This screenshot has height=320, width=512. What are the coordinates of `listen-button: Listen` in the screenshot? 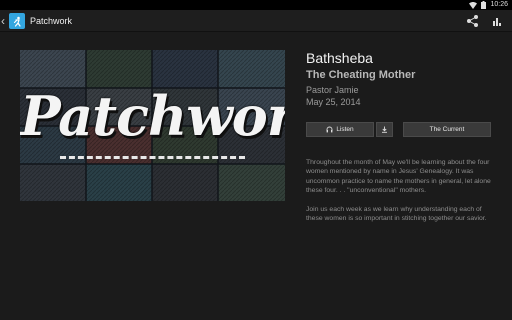 It's located at (340, 129).